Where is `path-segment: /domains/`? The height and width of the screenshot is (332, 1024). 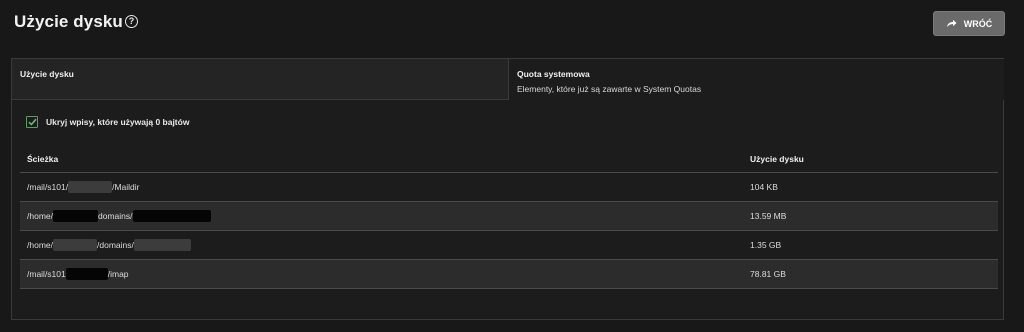 path-segment: /domains/ is located at coordinates (115, 245).